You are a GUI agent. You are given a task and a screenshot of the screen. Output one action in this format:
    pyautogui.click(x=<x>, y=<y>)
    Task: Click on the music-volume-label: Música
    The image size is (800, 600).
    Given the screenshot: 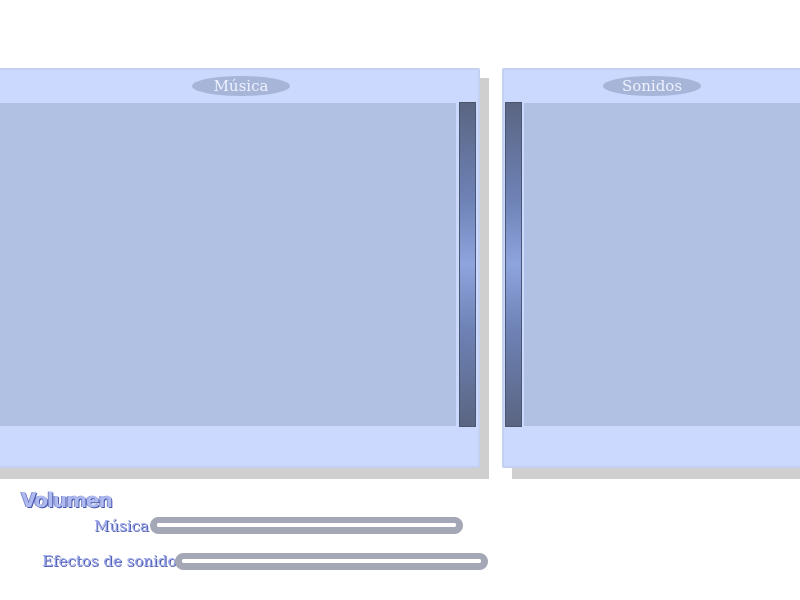 What is the action you would take?
    pyautogui.click(x=121, y=526)
    